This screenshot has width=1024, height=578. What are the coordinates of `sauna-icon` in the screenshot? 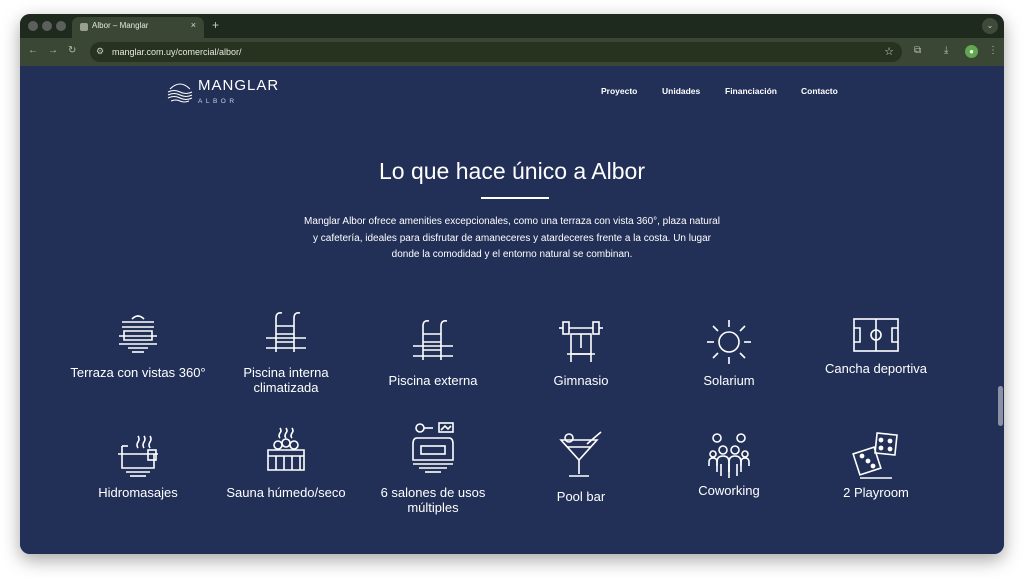 It's located at (286, 449).